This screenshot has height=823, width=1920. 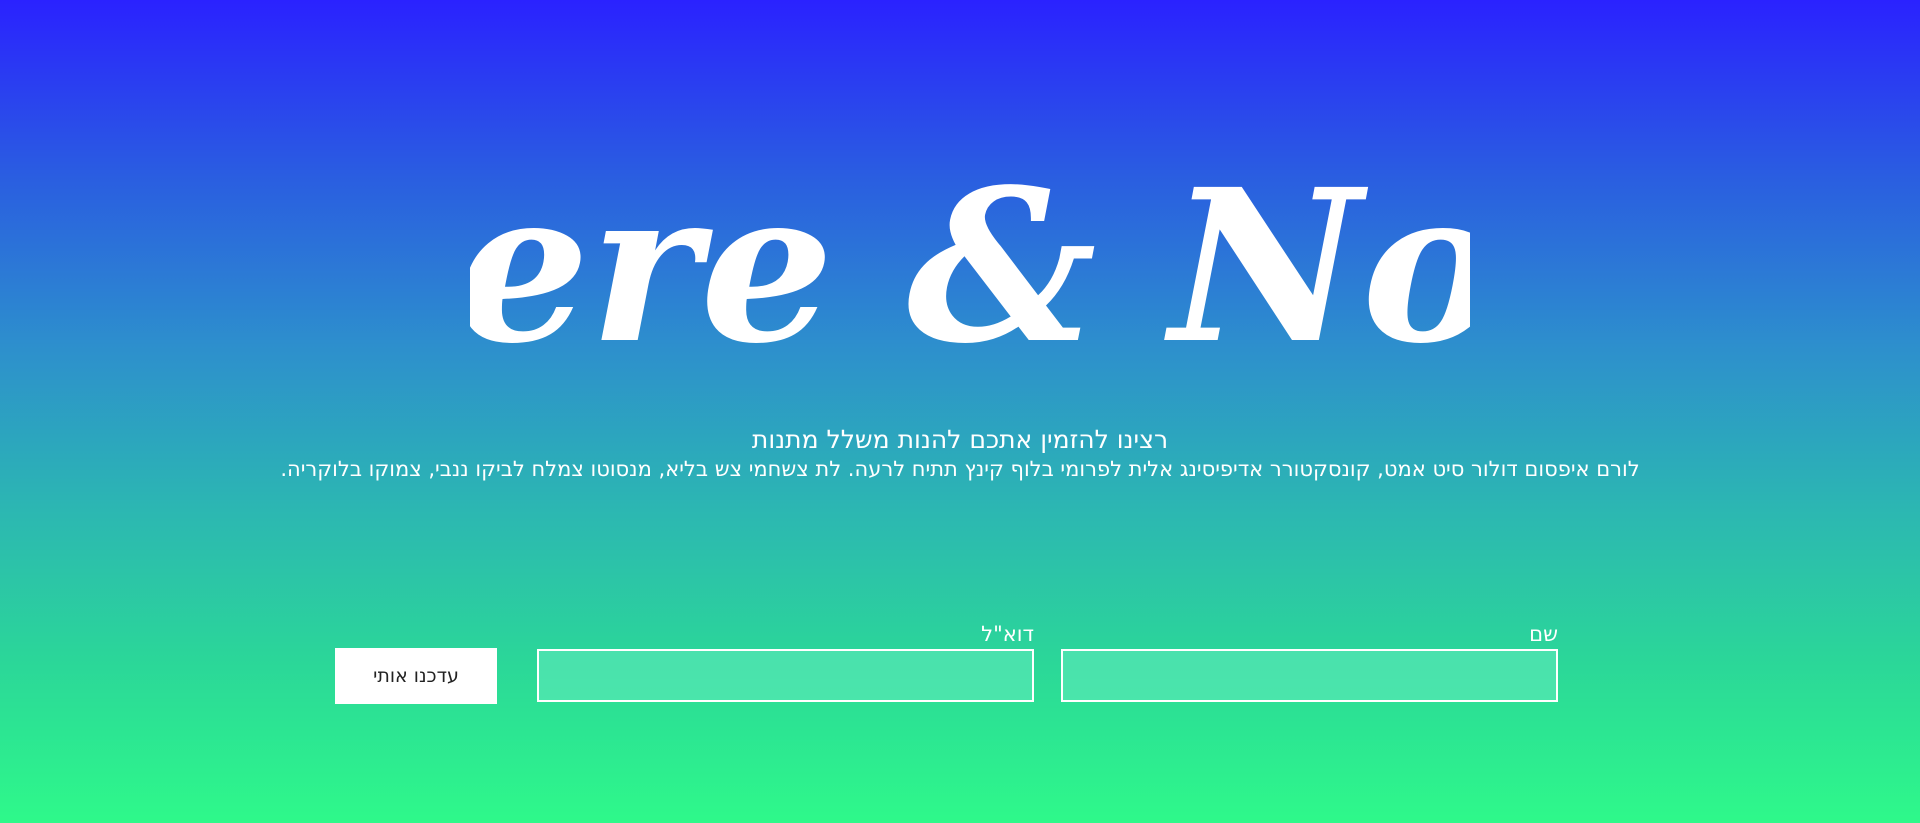 I want to click on logo-text: Here & Now, so click(x=970, y=260).